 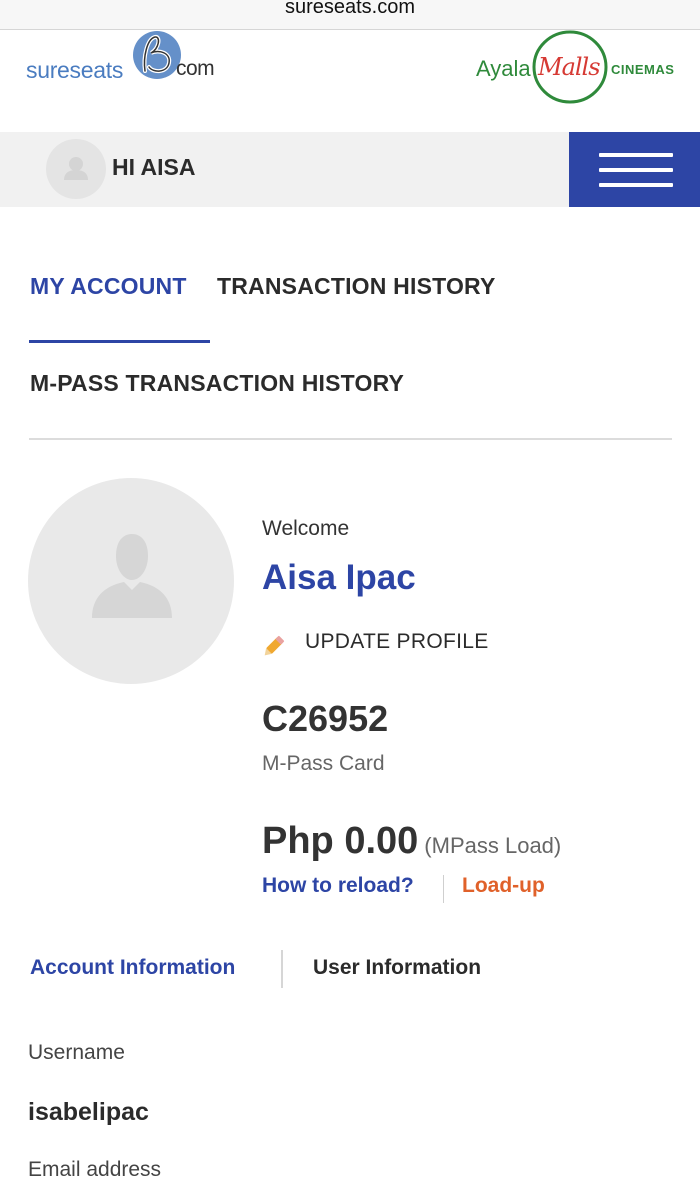 I want to click on balance-amount: Php 0.00, so click(x=340, y=841).